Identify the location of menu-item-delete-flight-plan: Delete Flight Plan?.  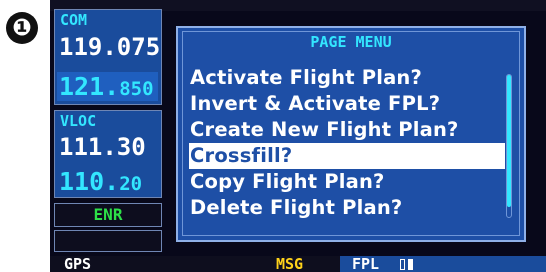
(347, 208).